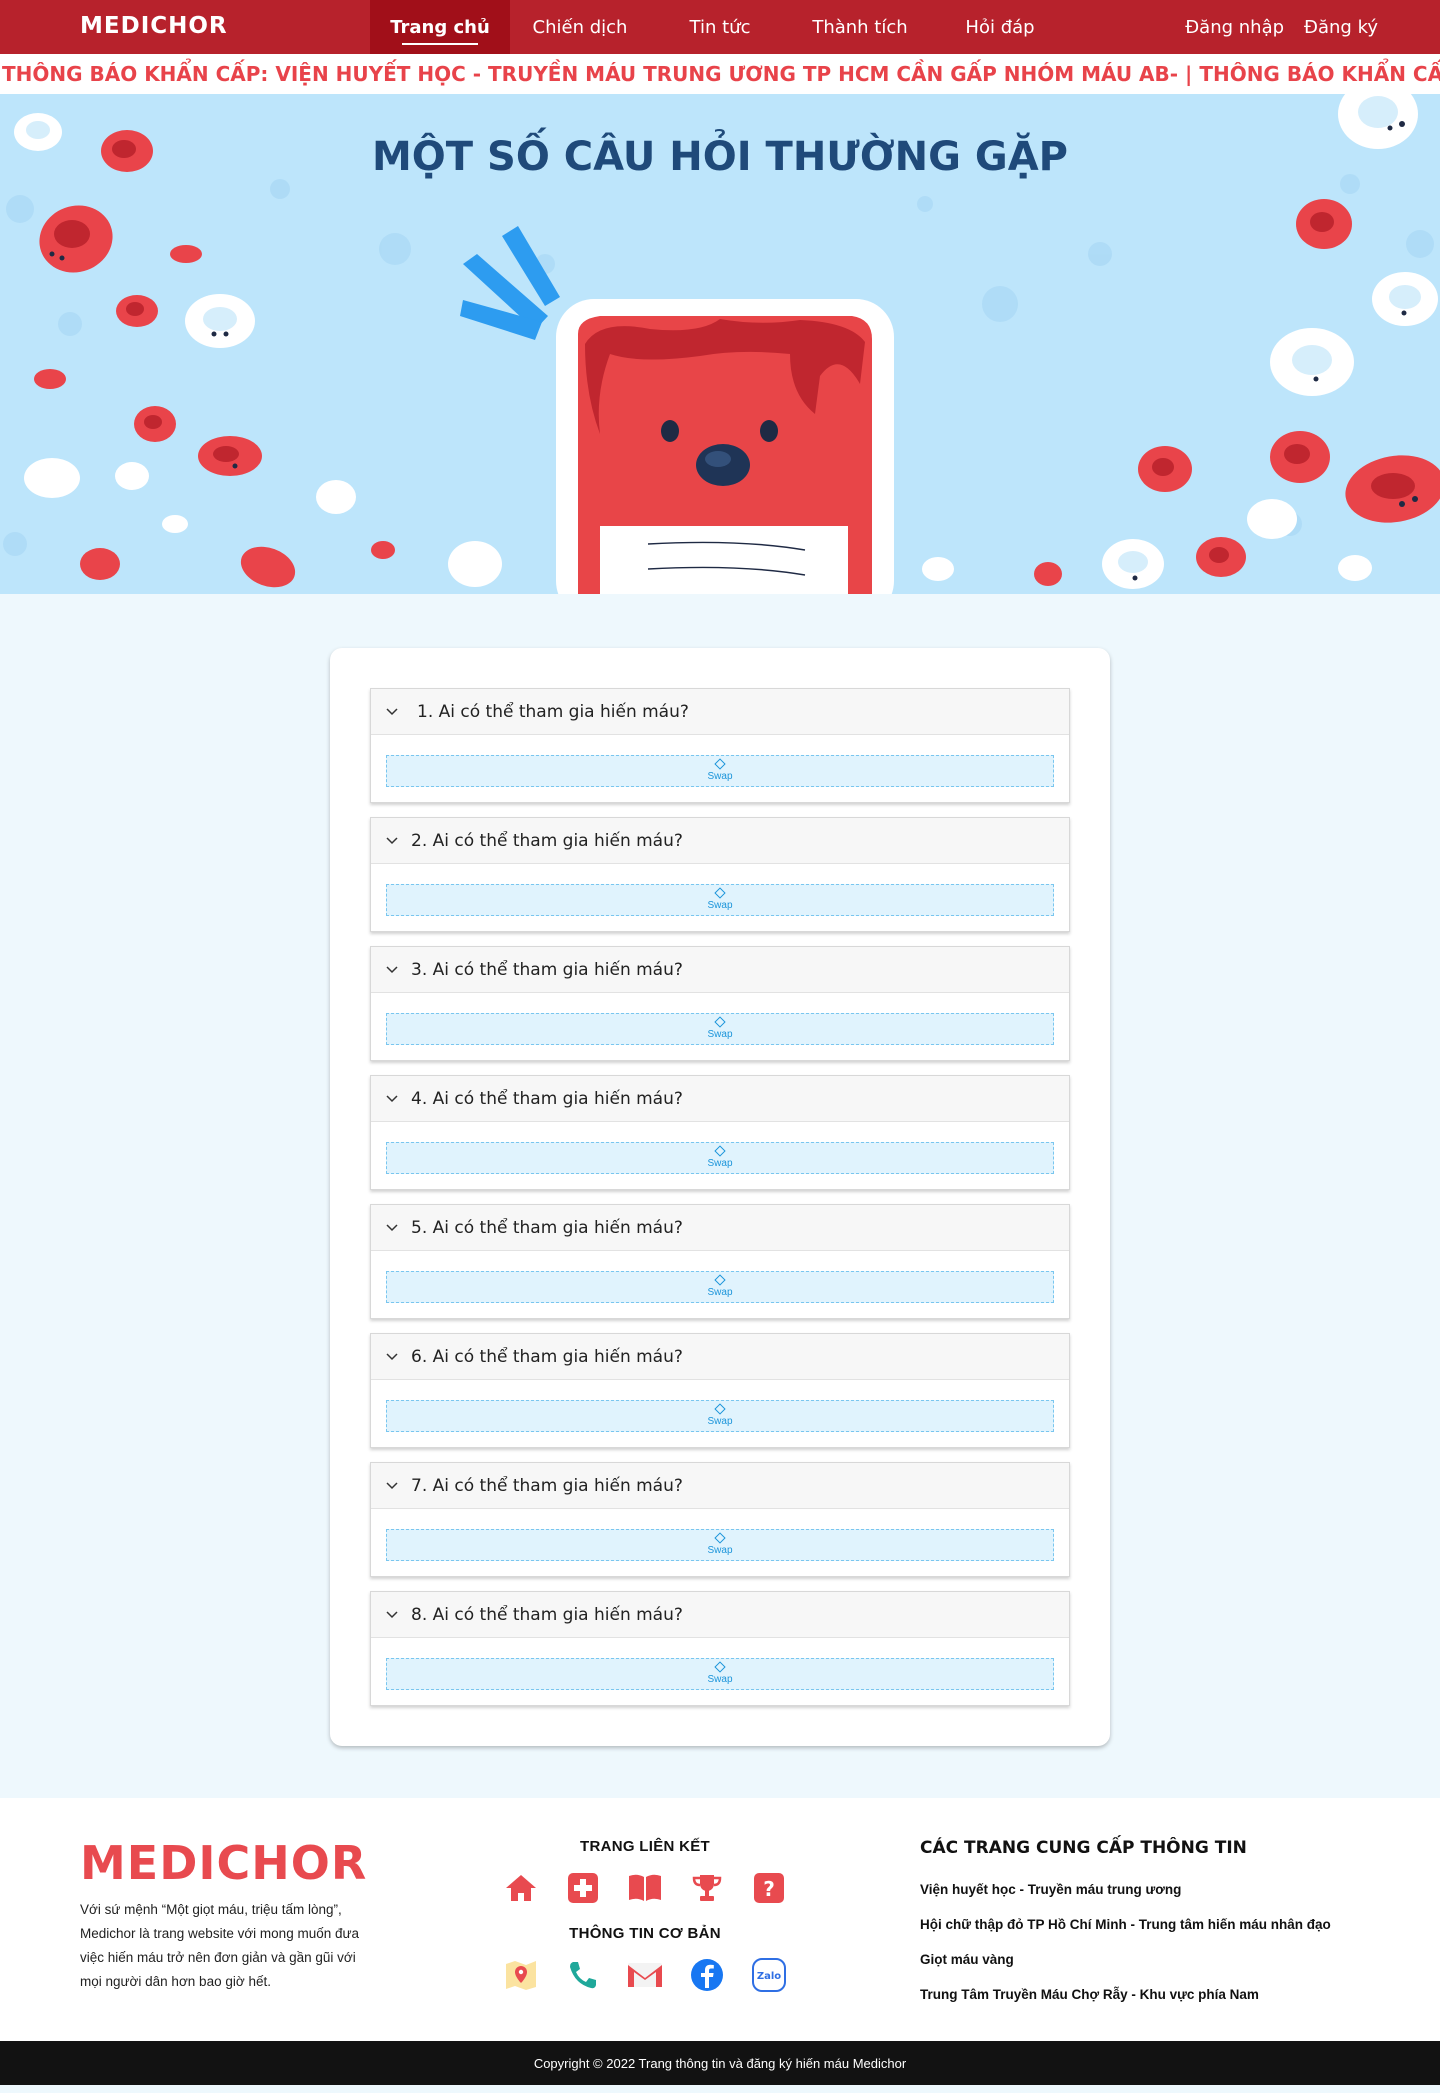  Describe the element at coordinates (707, 1888) in the screenshot. I see `trophy-icon` at that location.